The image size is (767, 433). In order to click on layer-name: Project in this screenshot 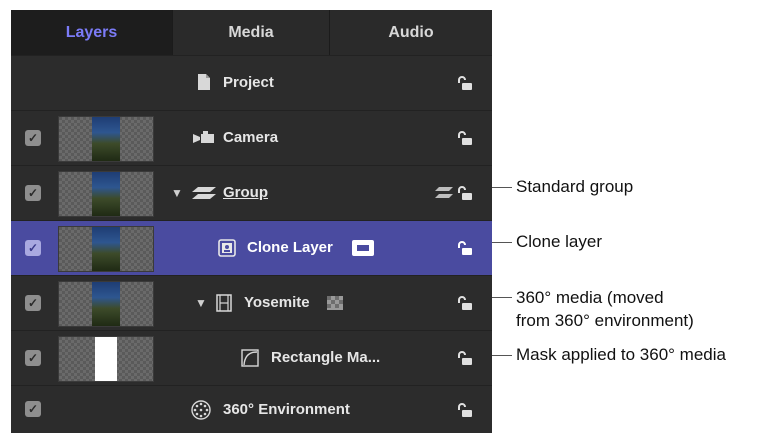, I will do `click(248, 82)`.